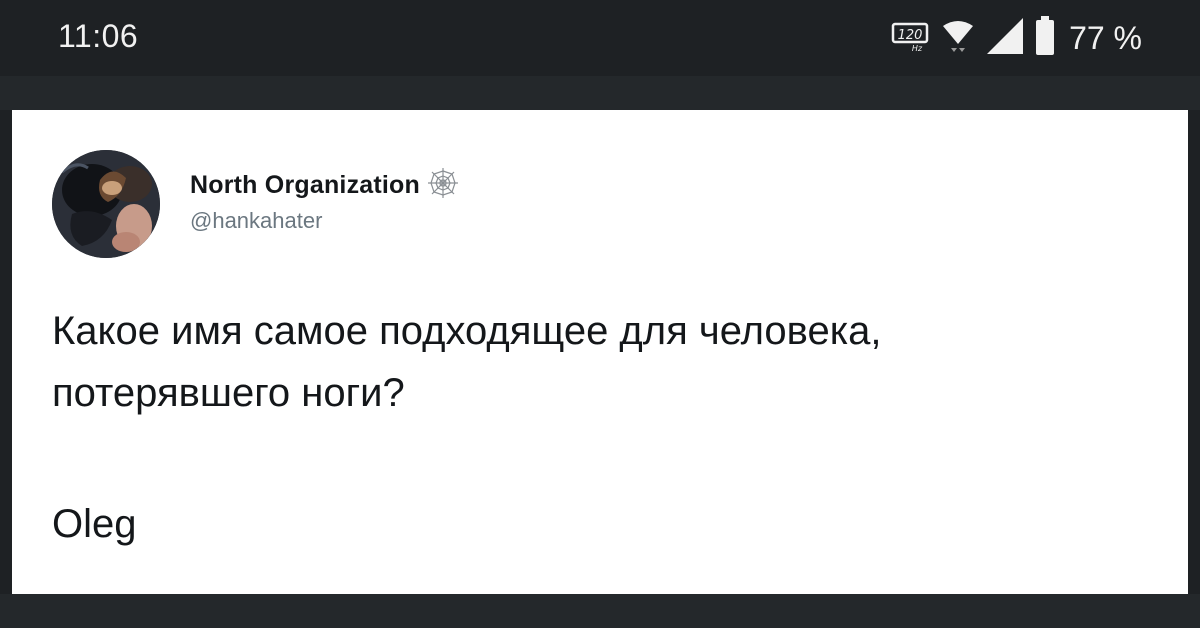 Image resolution: width=1200 pixels, height=628 pixels. What do you see at coordinates (600, 93) in the screenshot?
I see `divider-strip` at bounding box center [600, 93].